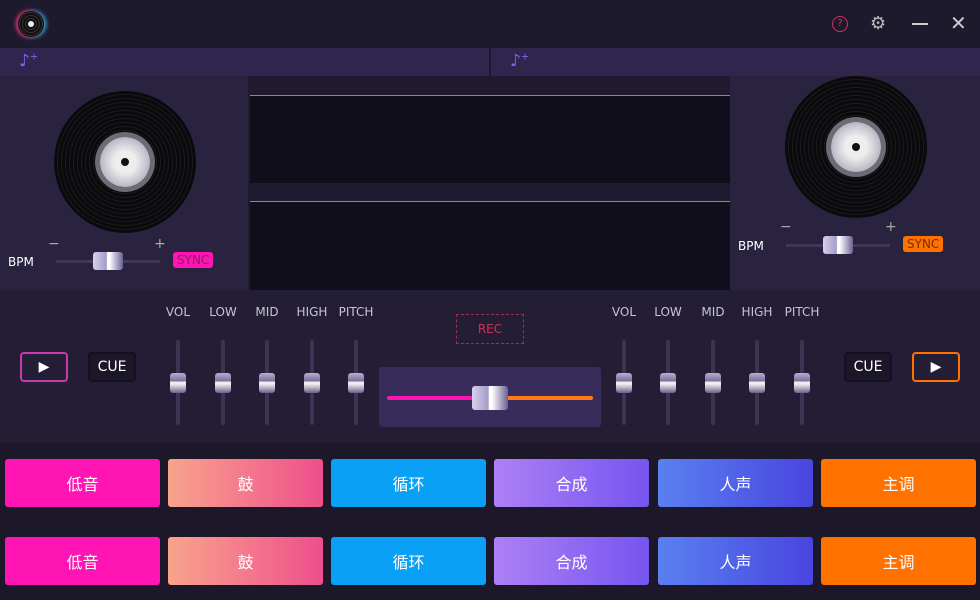  What do you see at coordinates (112, 367) in the screenshot?
I see `left-cue-button: CUE` at bounding box center [112, 367].